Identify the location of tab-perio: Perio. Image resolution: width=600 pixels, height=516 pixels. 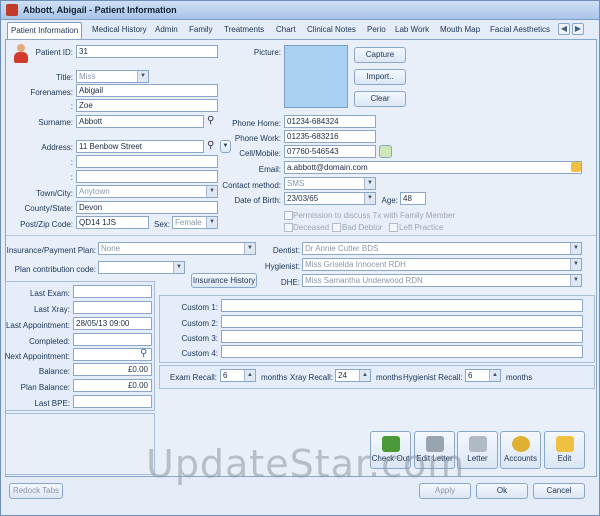
(376, 30).